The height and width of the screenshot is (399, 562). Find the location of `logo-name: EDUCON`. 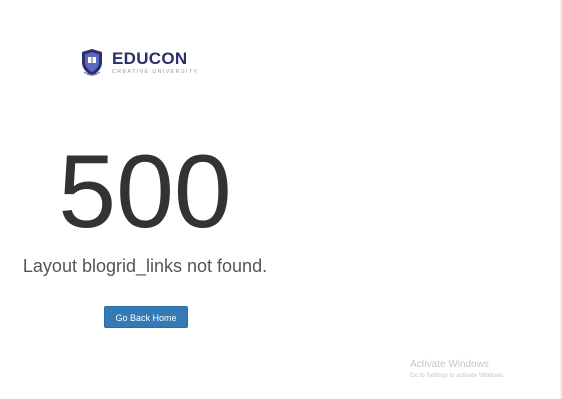

logo-name: EDUCON is located at coordinates (150, 59).